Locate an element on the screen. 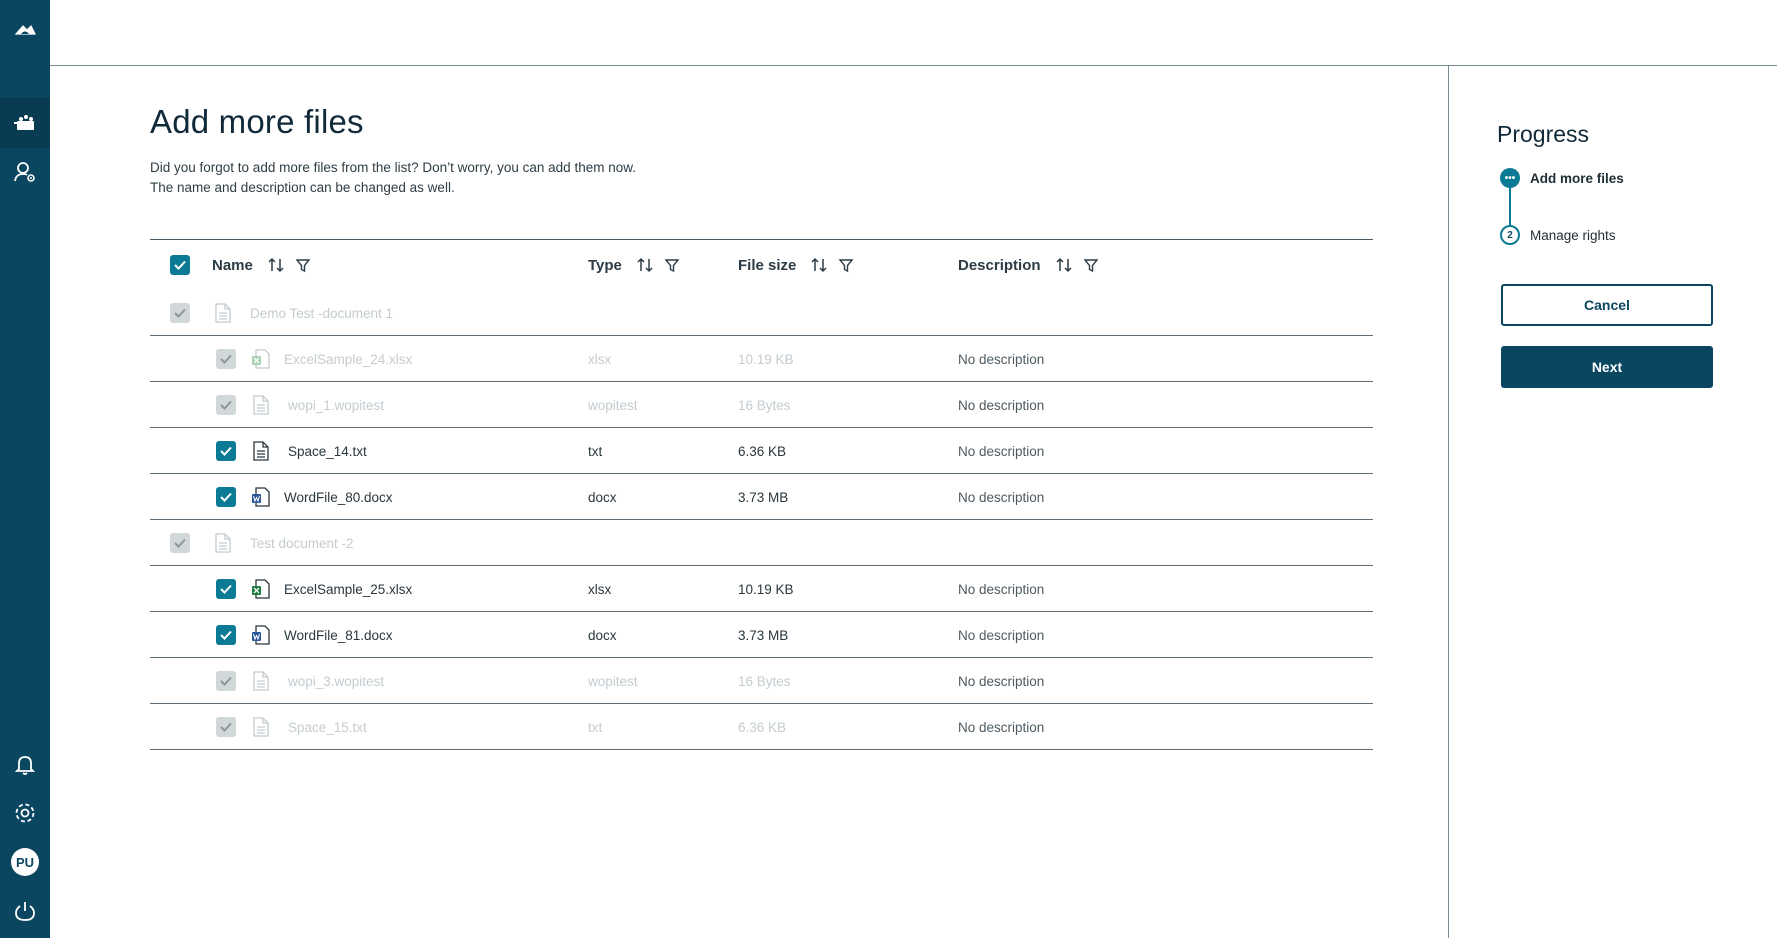  avatar-initials: PU is located at coordinates (25, 862).